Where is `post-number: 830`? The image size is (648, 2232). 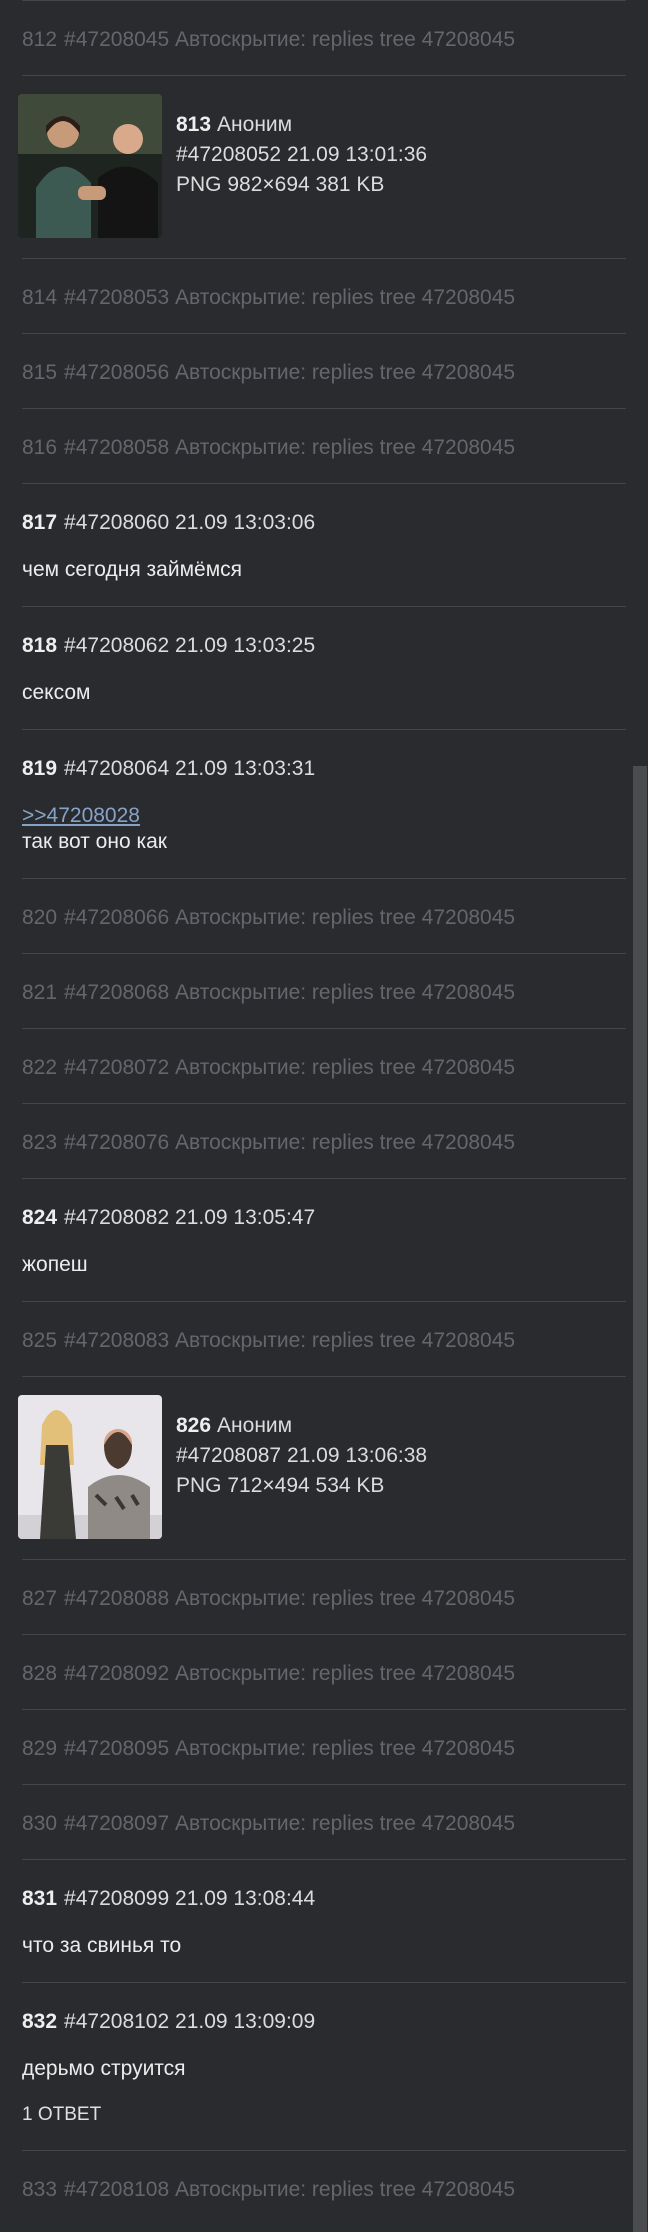 post-number: 830 is located at coordinates (39, 1823).